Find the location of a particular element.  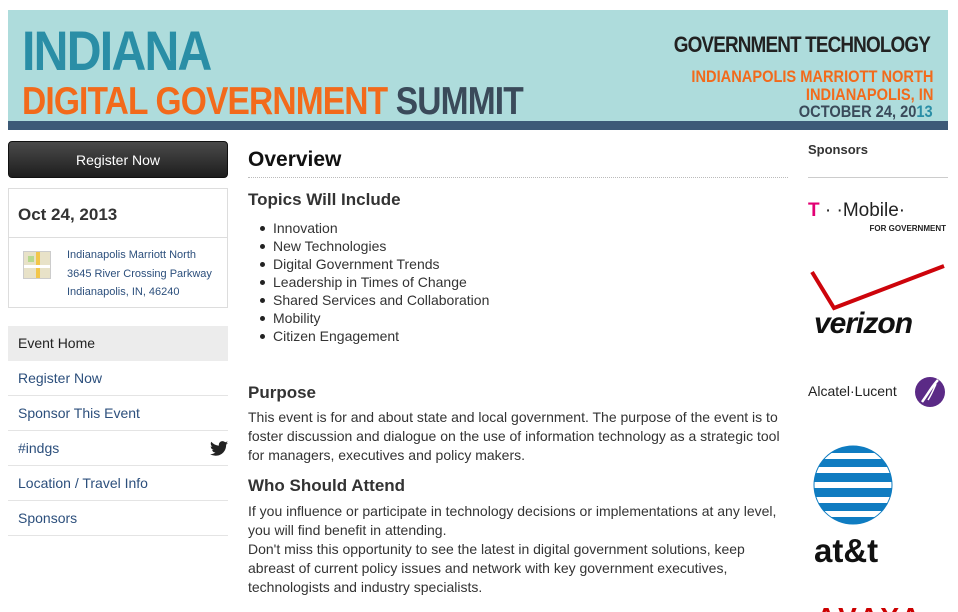

list-item: Mobility is located at coordinates (373, 318).